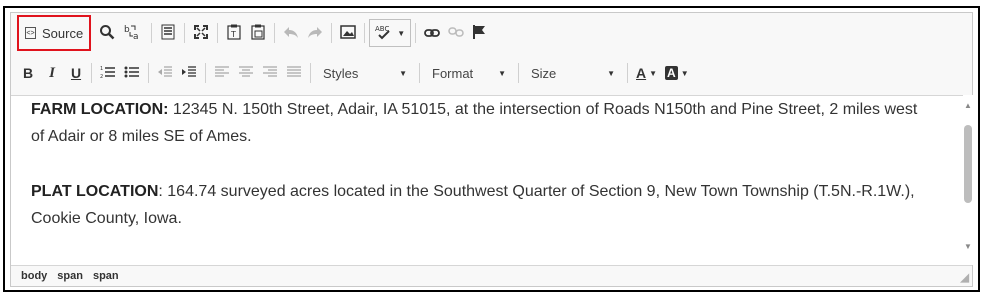 The height and width of the screenshot is (298, 985). I want to click on align-justify-button, so click(294, 73).